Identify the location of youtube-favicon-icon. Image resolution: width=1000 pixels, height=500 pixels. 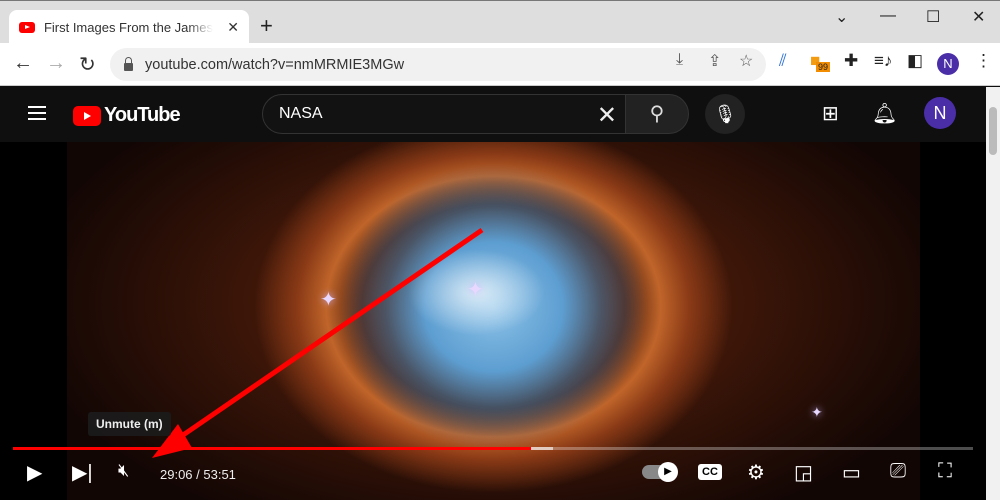
(27, 27).